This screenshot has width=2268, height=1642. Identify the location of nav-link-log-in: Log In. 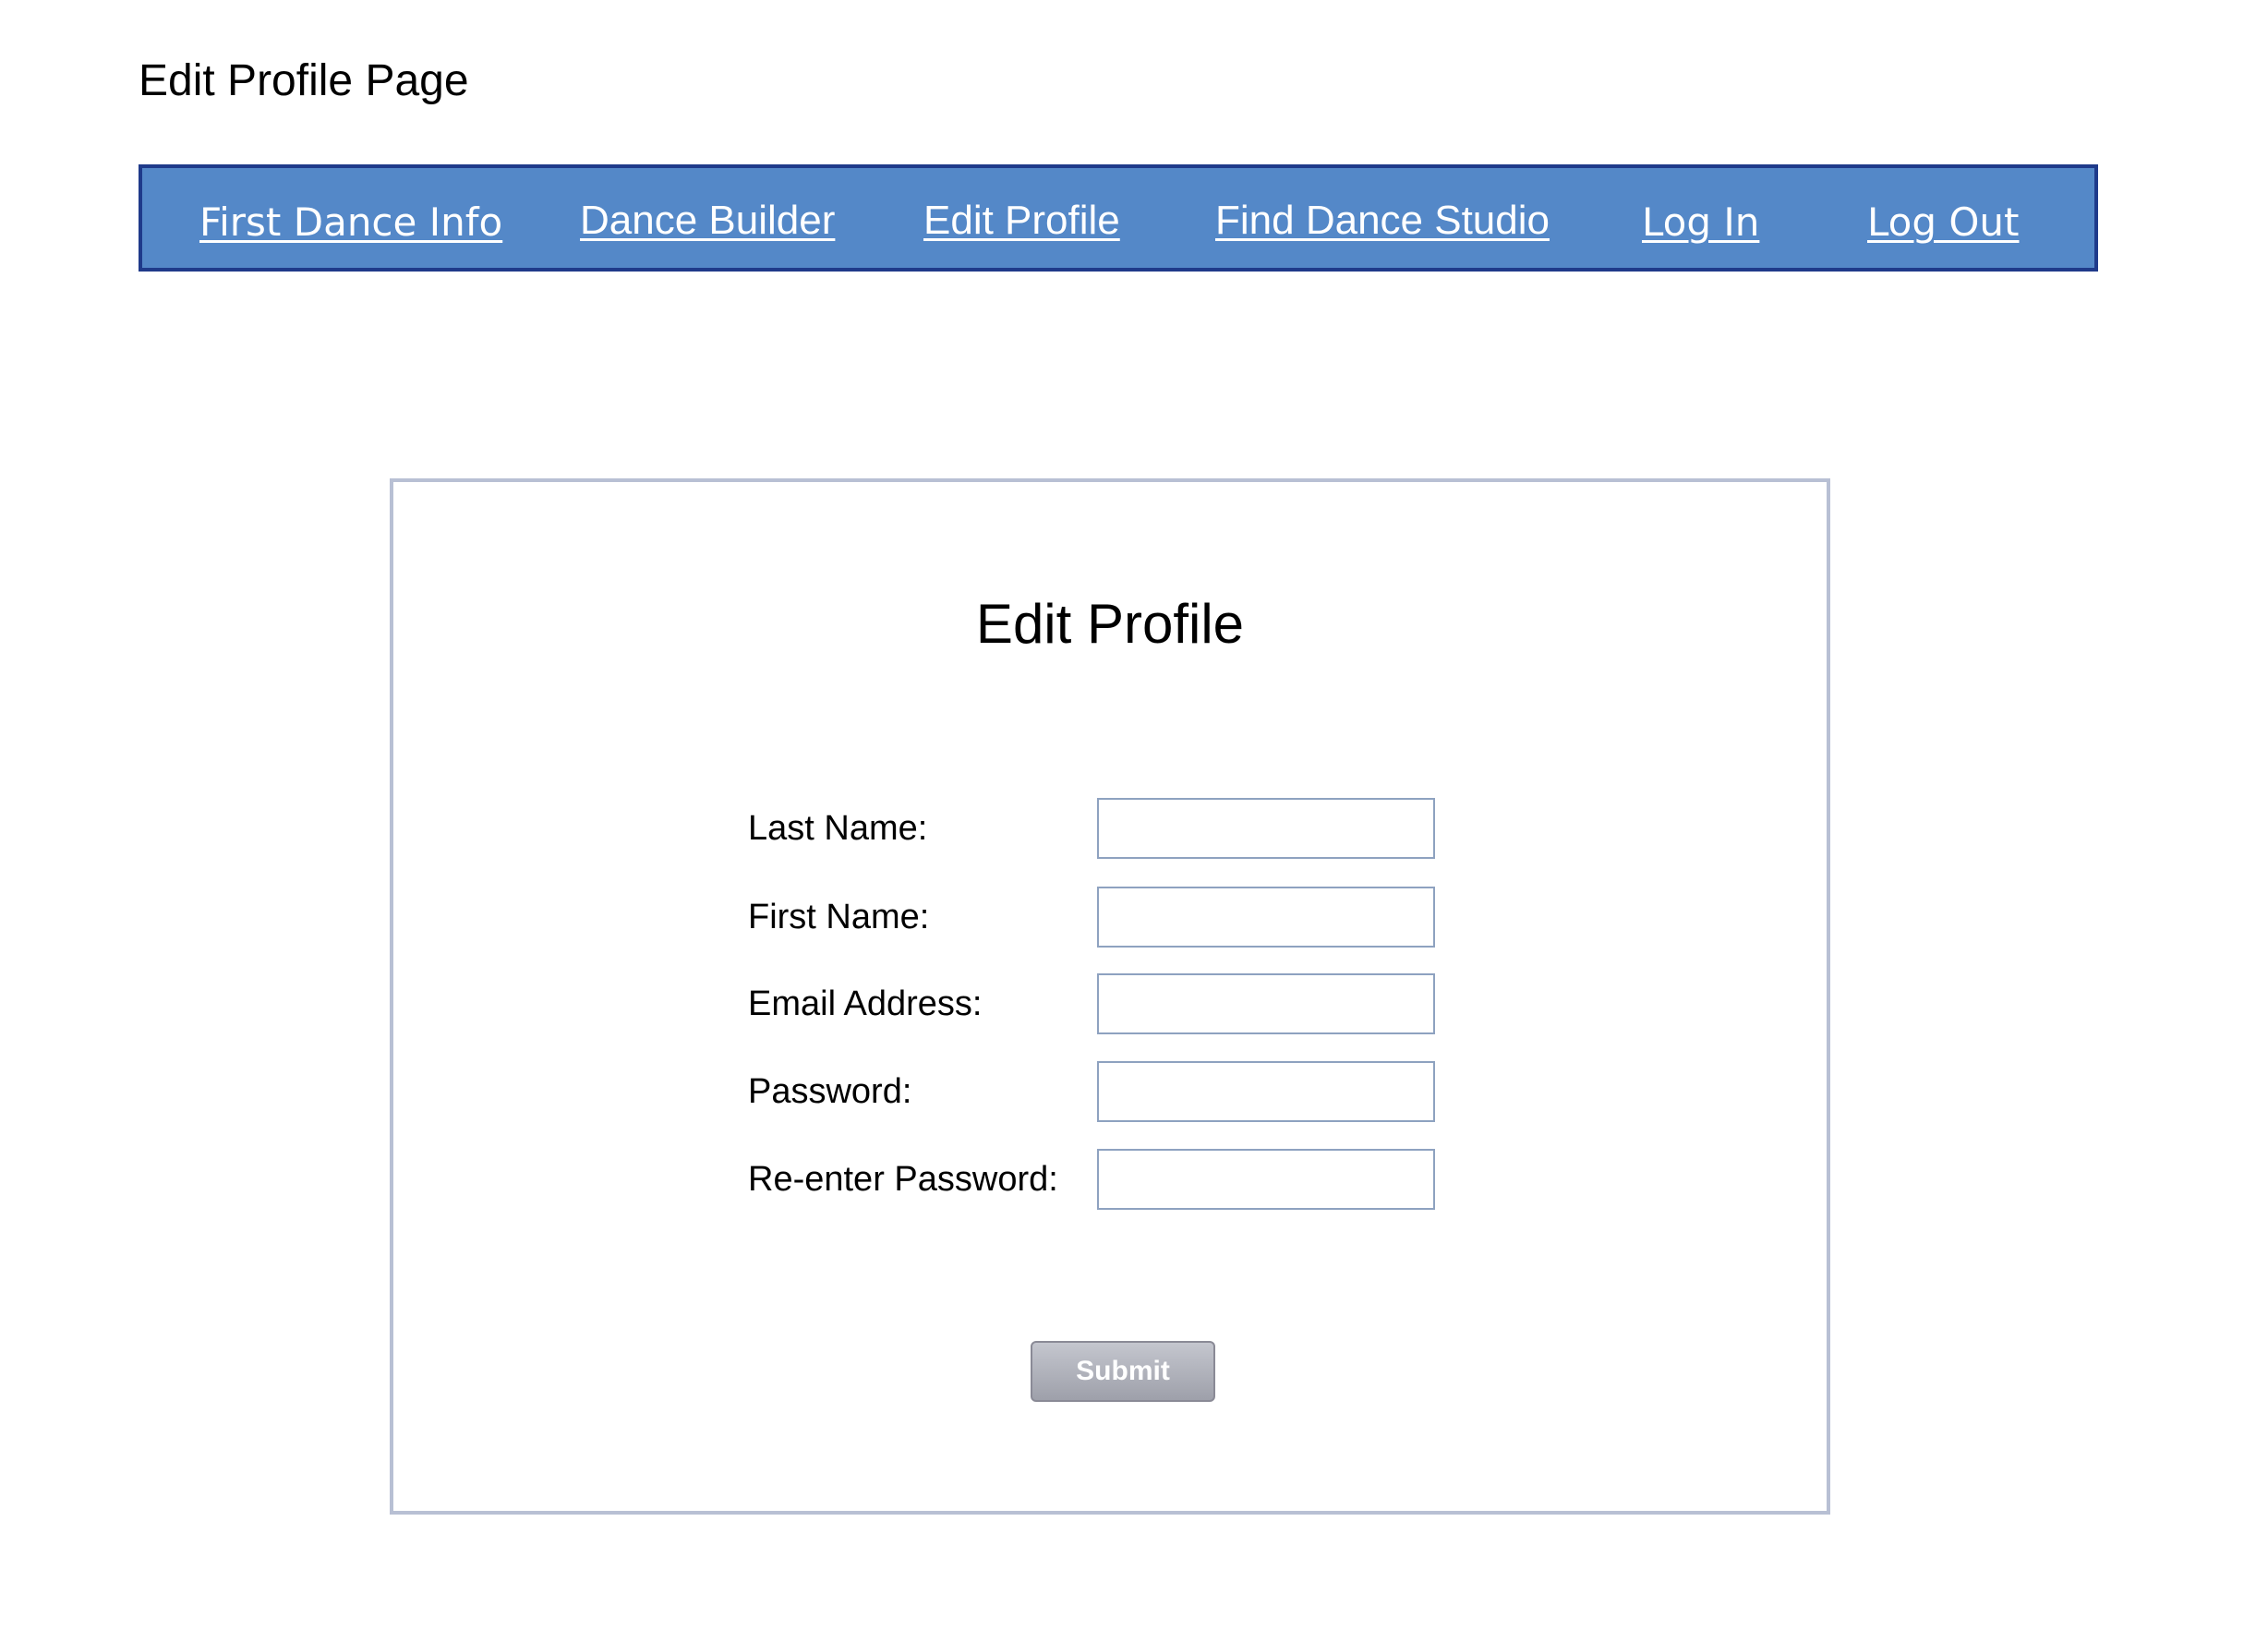
(1700, 223).